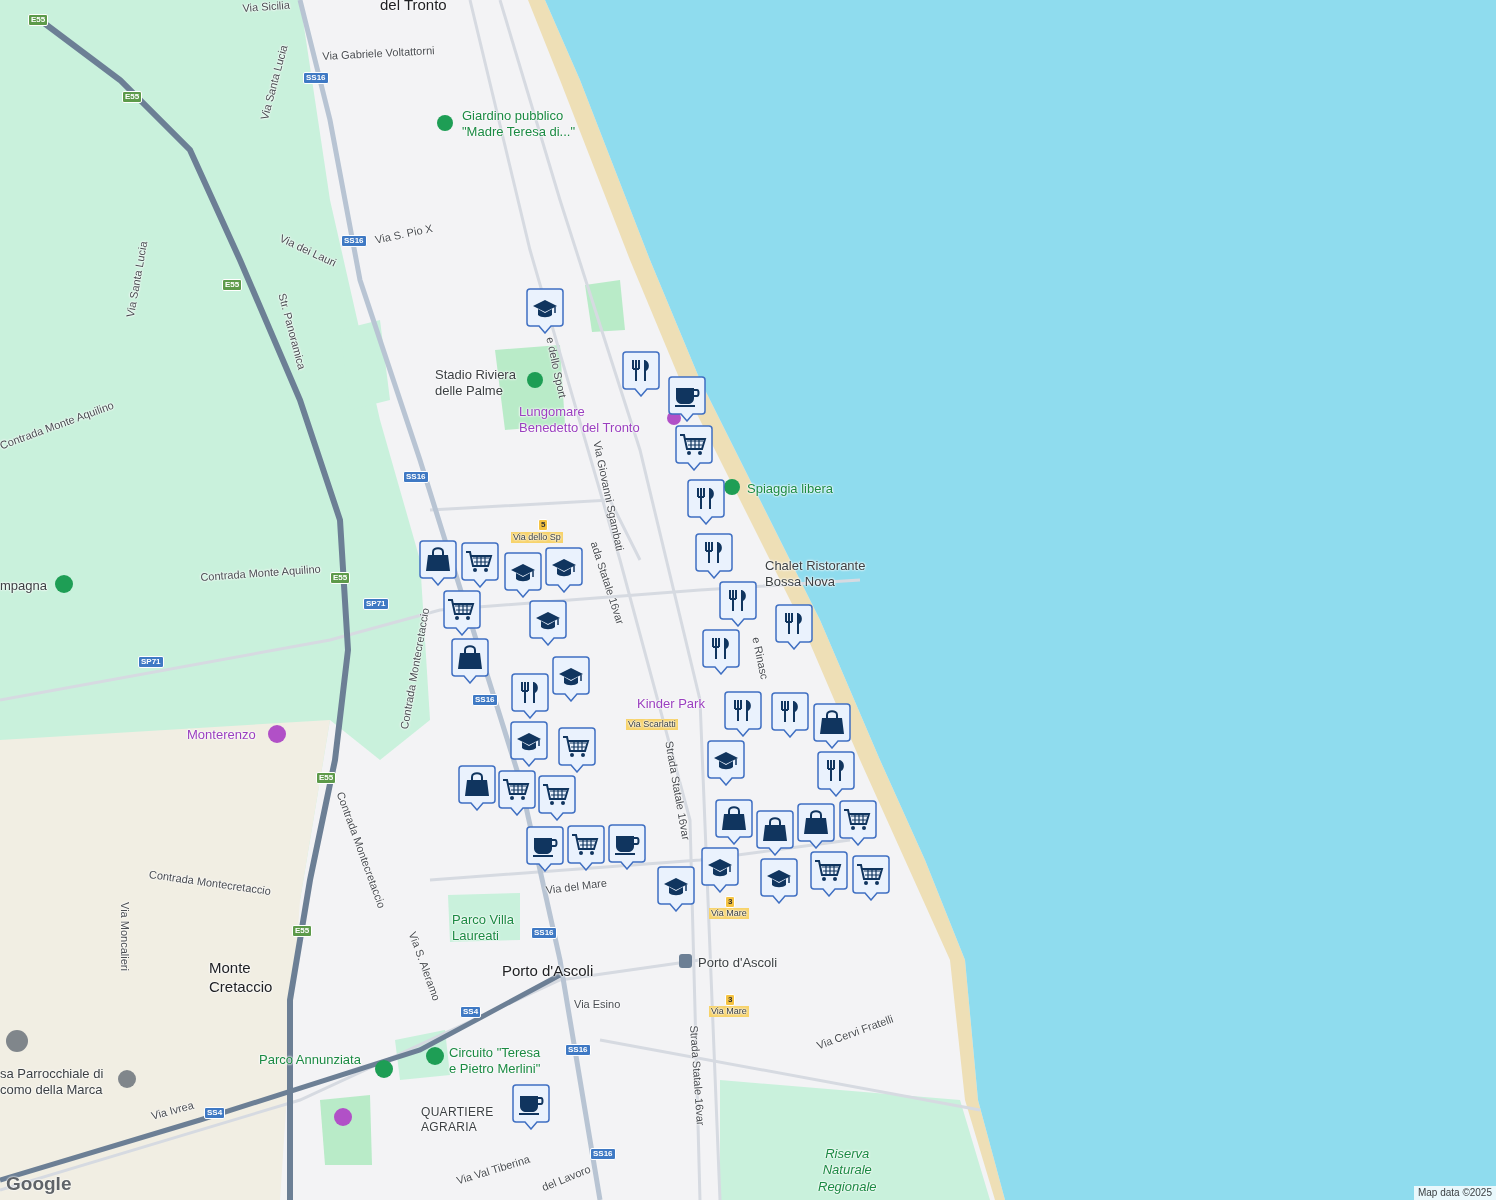  What do you see at coordinates (815, 574) in the screenshot?
I see `place-label: Chalet Ristorante Bossa Nova` at bounding box center [815, 574].